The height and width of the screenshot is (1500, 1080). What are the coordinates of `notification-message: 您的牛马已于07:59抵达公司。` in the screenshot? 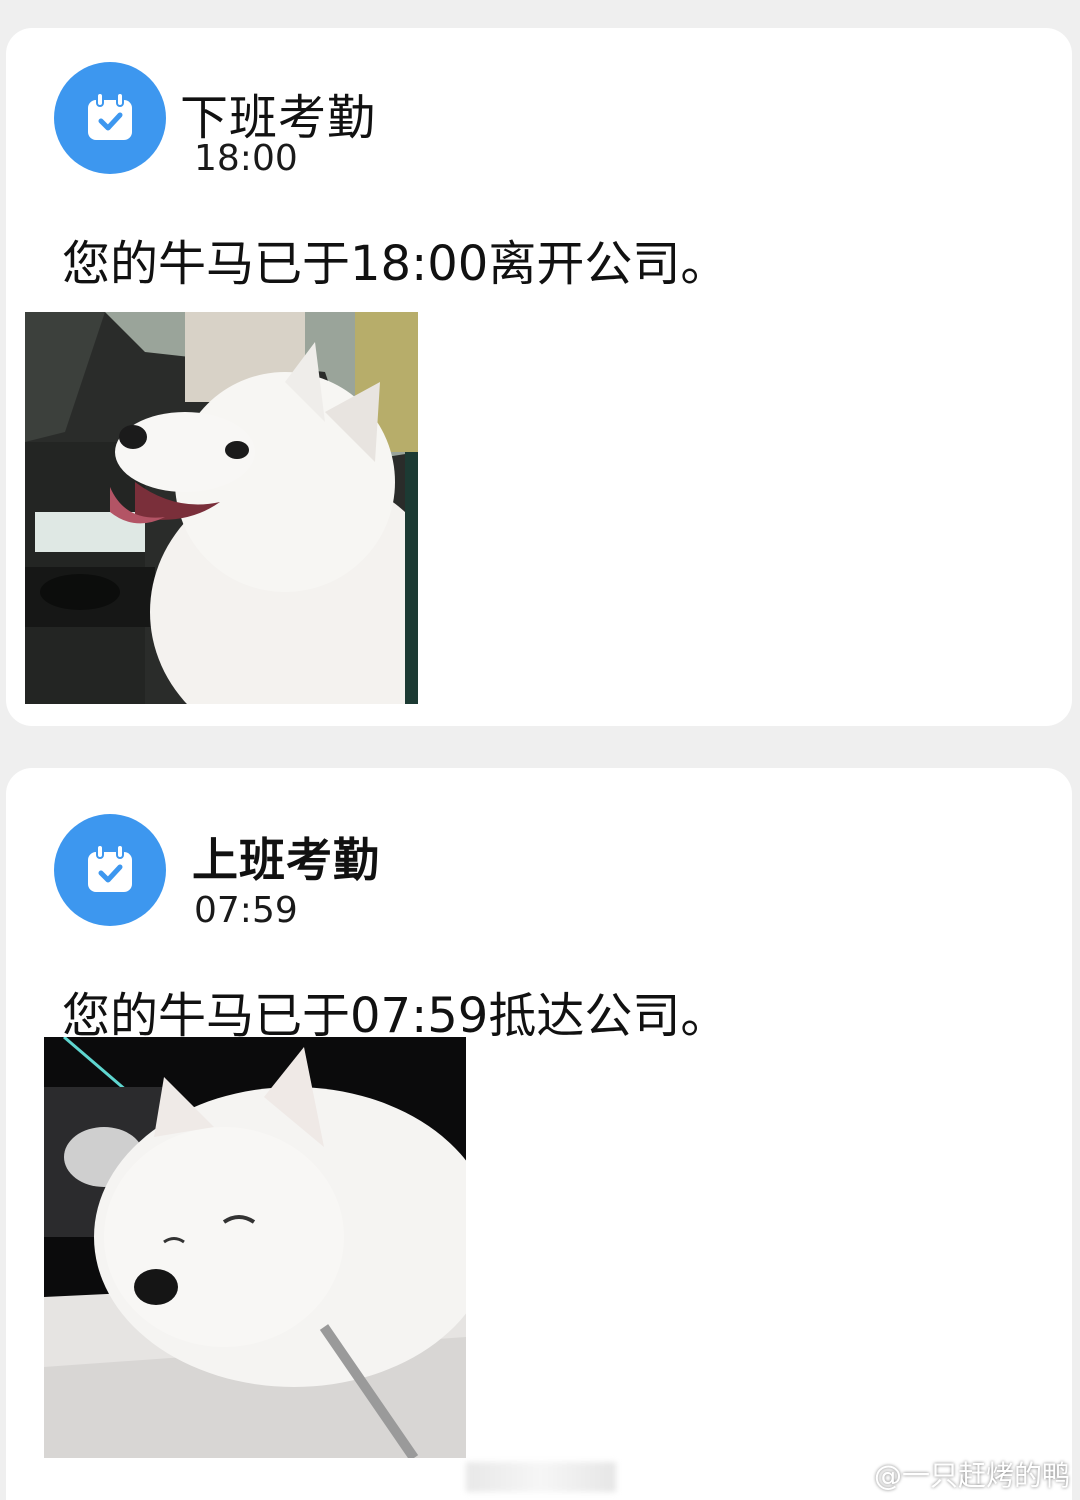 It's located at (395, 1016).